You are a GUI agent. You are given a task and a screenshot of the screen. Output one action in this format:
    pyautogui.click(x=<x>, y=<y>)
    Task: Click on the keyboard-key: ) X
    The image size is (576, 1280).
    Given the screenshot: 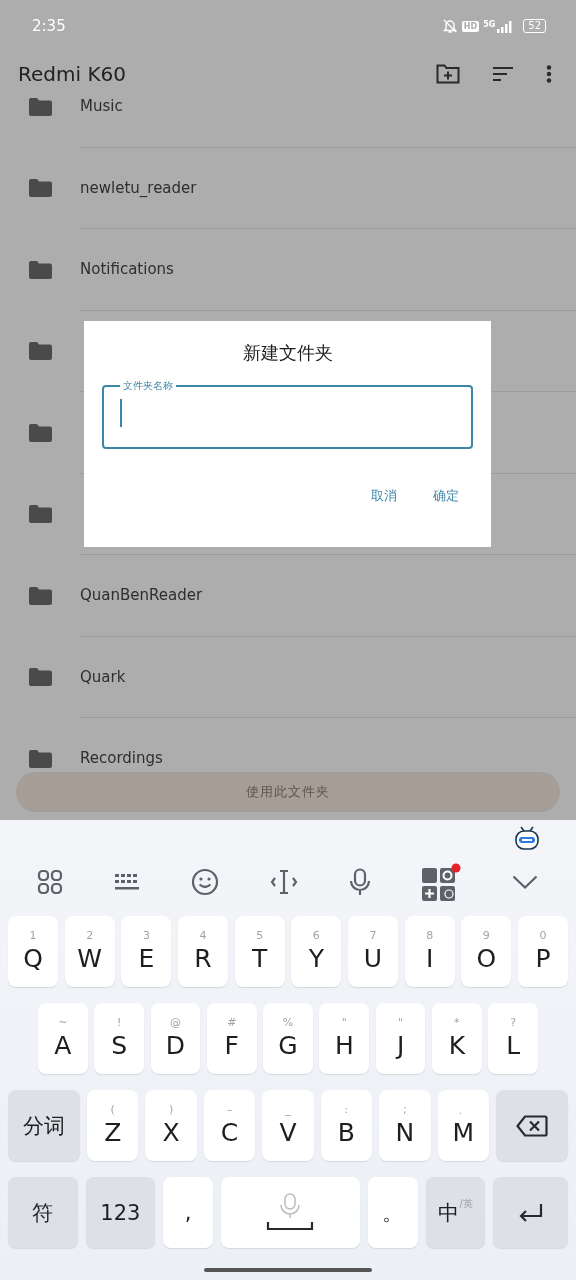 What is the action you would take?
    pyautogui.click(x=171, y=1125)
    